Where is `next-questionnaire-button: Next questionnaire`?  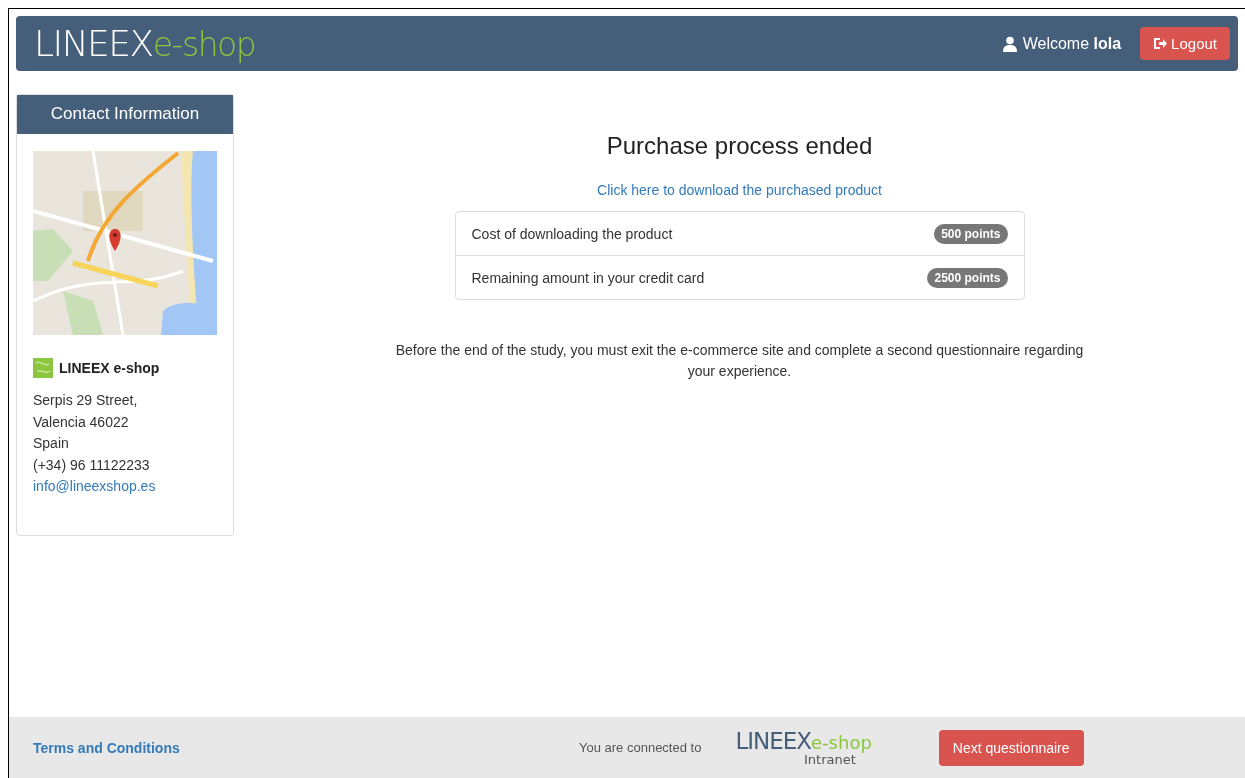 next-questionnaire-button: Next questionnaire is located at coordinates (1011, 747).